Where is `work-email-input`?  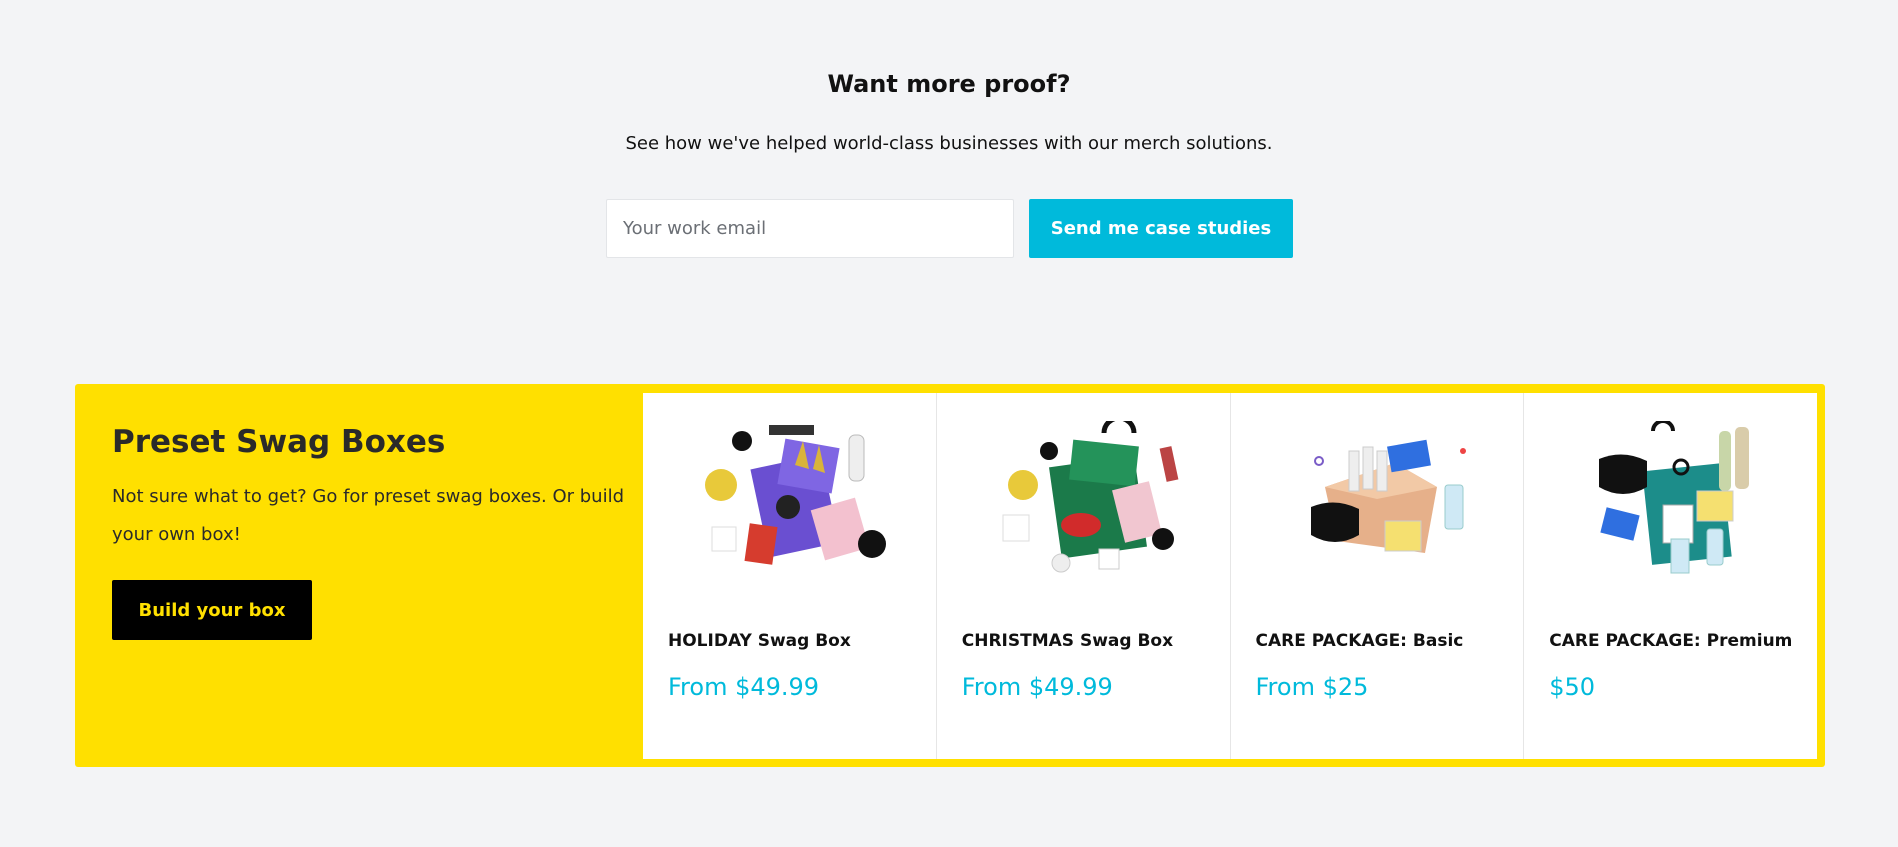
work-email-input is located at coordinates (810, 228).